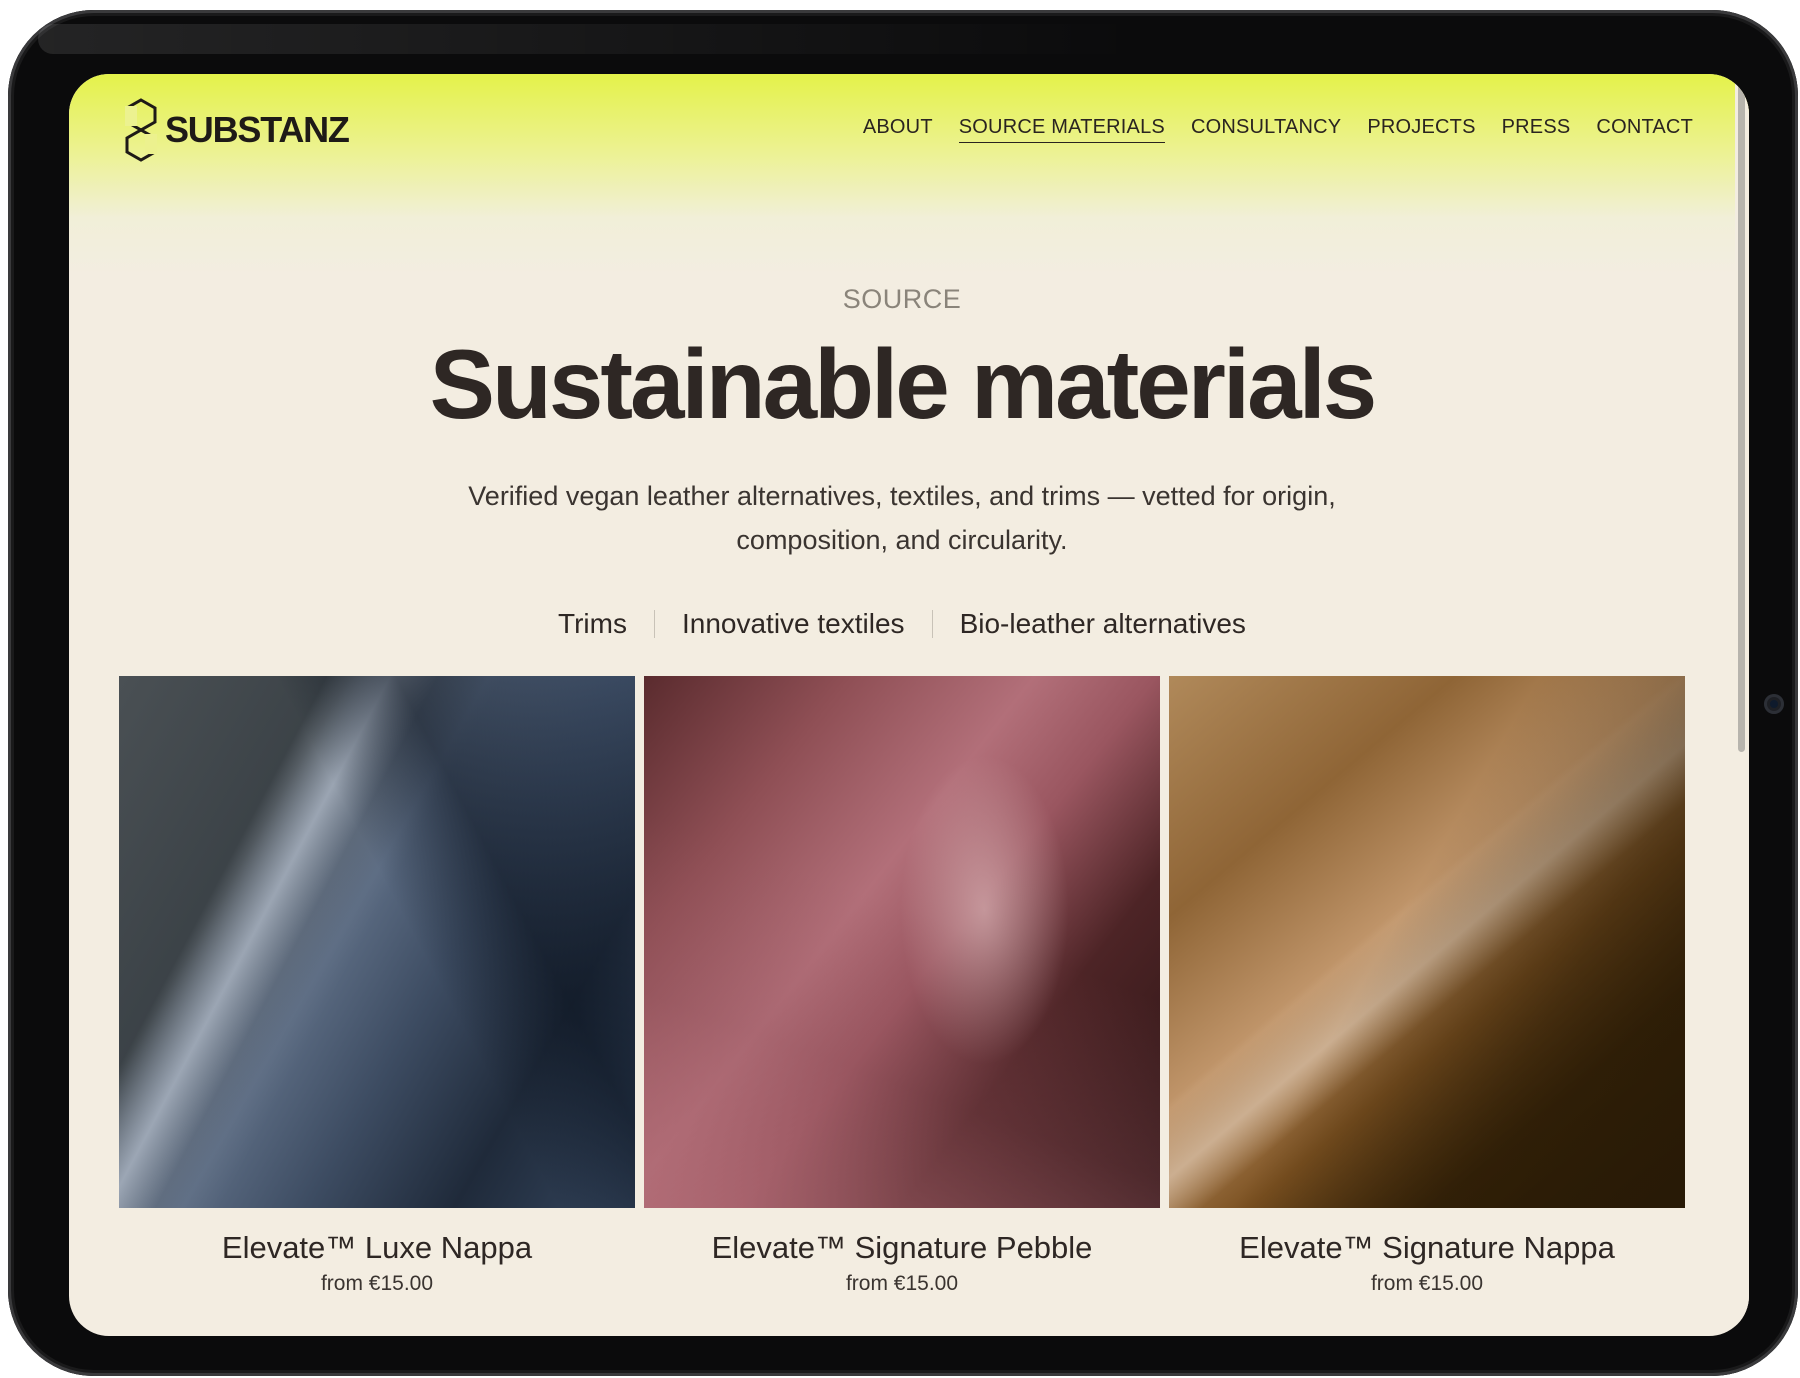  What do you see at coordinates (1644, 129) in the screenshot?
I see `nav-item-contact: CONTACT` at bounding box center [1644, 129].